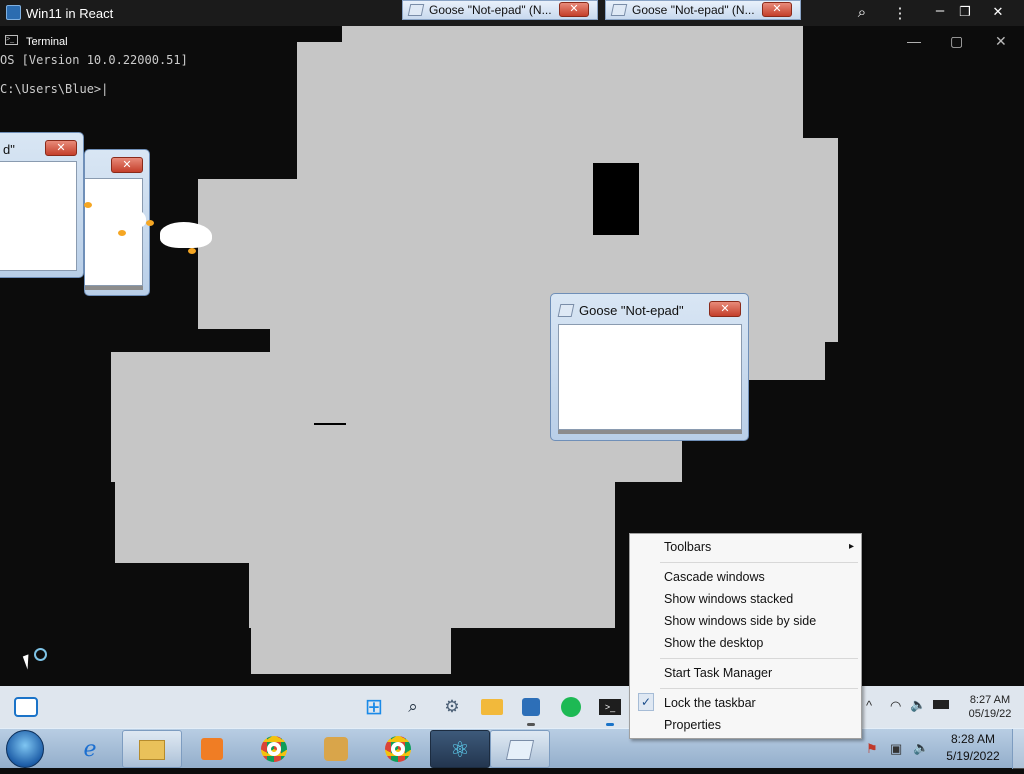  Describe the element at coordinates (70, 13) in the screenshot. I see `app-title: Win11 in React` at that location.